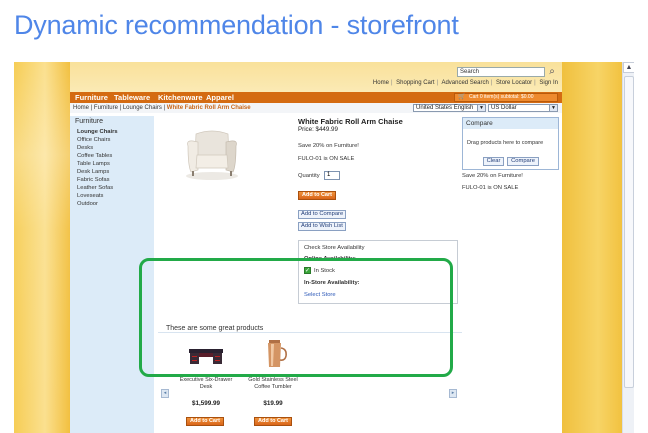 Image resolution: width=648 pixels, height=433 pixels. What do you see at coordinates (273, 387) in the screenshot?
I see `rec-item-2-name-line2: Coffee Tumbler` at bounding box center [273, 387].